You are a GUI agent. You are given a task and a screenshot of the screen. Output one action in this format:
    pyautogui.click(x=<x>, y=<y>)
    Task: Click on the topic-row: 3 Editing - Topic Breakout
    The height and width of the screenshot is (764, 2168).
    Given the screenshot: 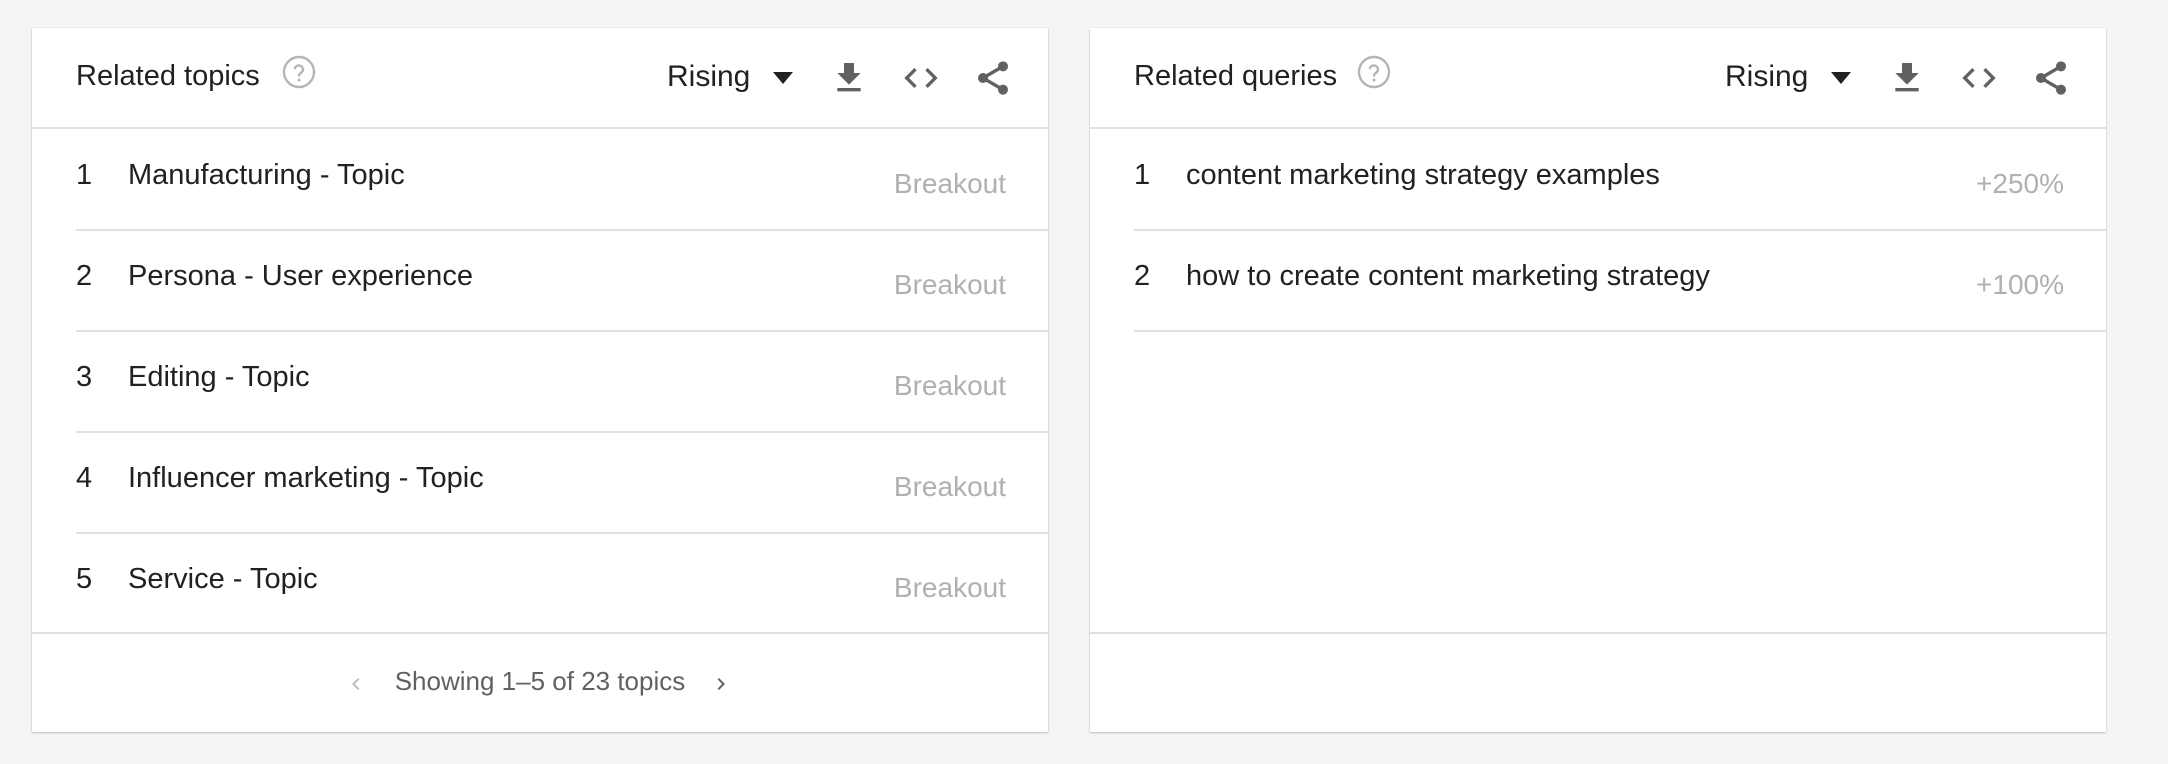 What is the action you would take?
    pyautogui.click(x=562, y=382)
    